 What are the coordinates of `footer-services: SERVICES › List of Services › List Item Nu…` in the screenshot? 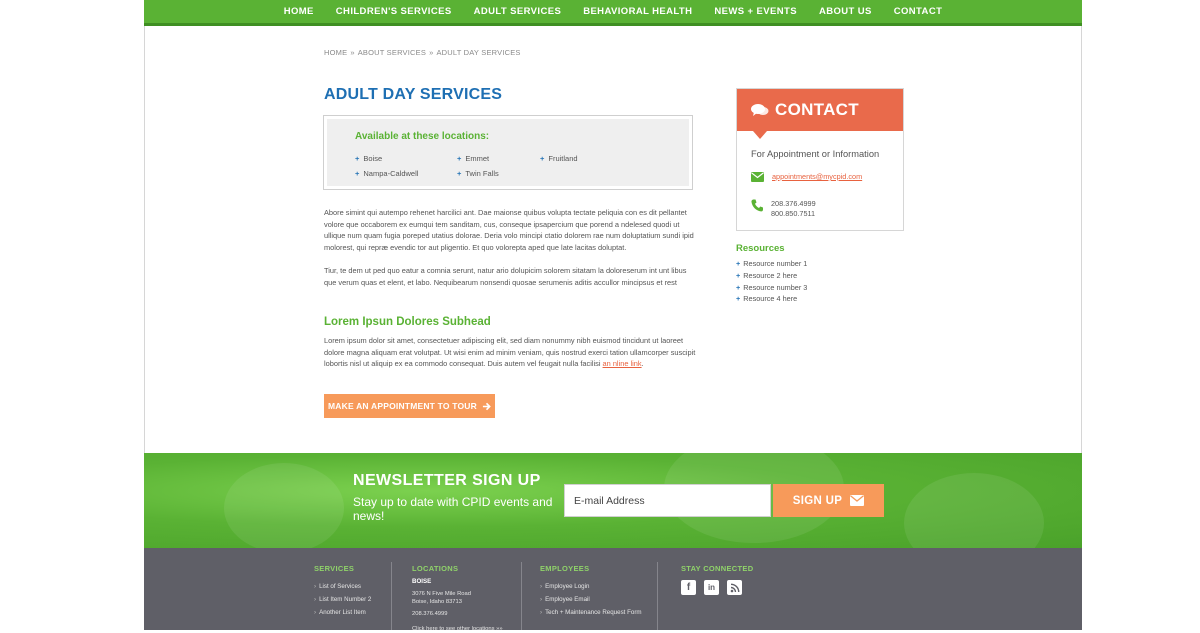 It's located at (342, 591).